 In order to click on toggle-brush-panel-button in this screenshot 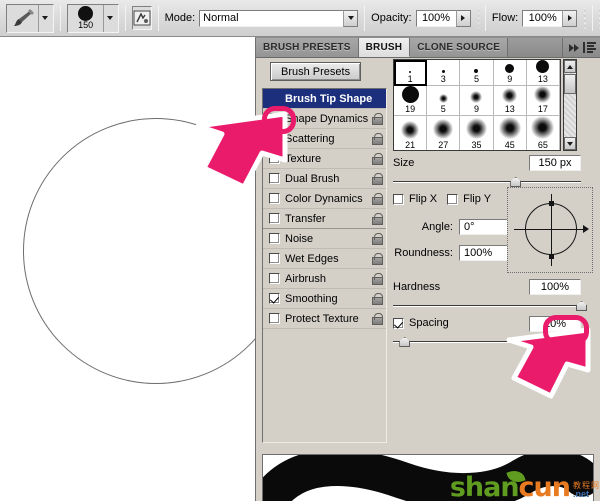, I will do `click(141, 18)`.